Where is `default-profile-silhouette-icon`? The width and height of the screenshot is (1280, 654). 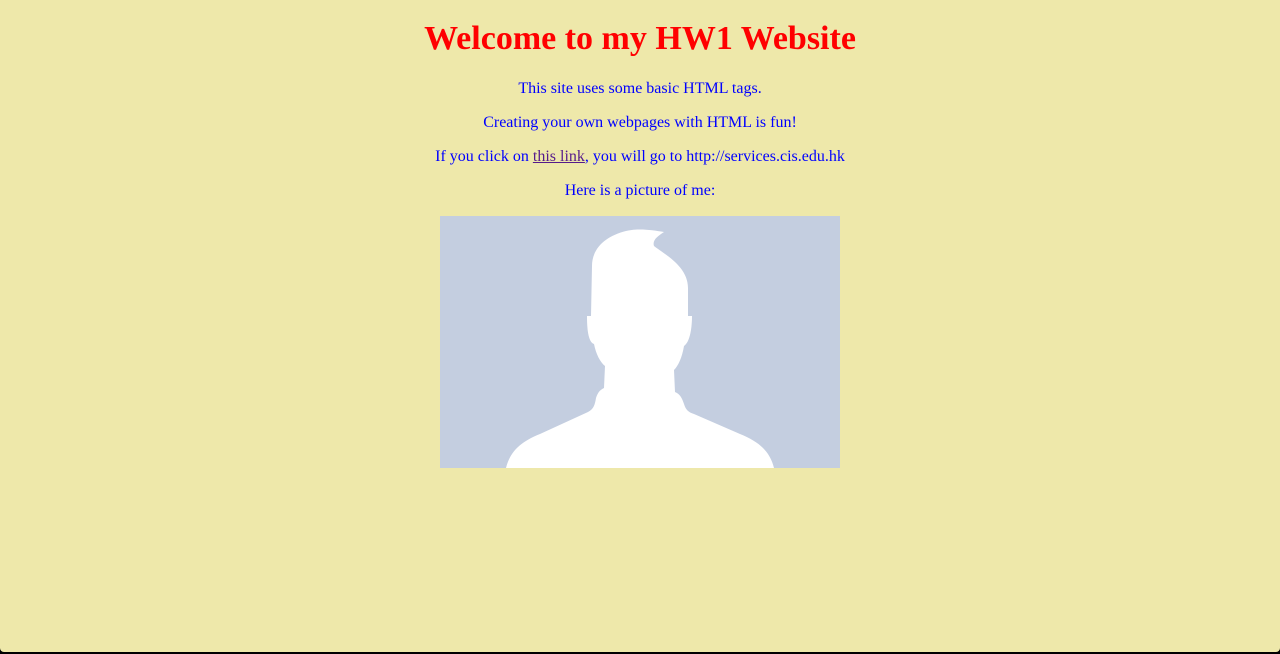 default-profile-silhouette-icon is located at coordinates (640, 348).